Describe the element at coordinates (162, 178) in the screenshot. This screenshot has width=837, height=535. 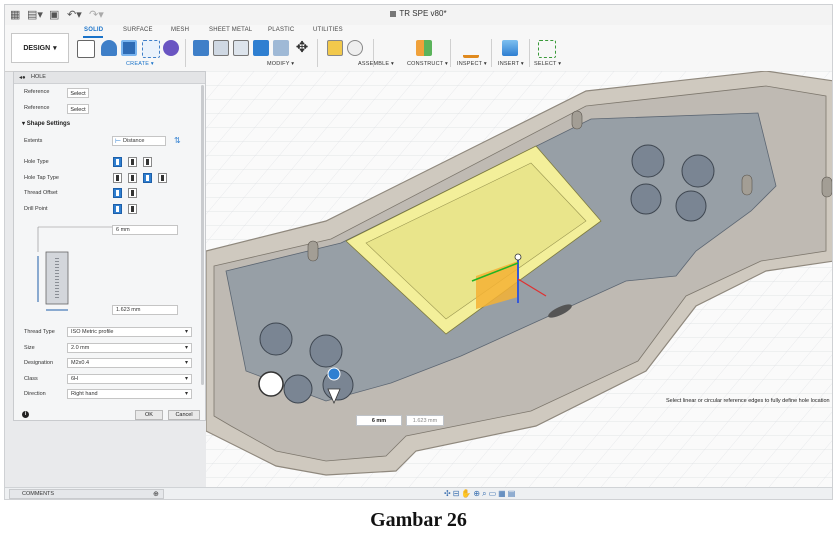
I see `taper-tapped-icon` at that location.